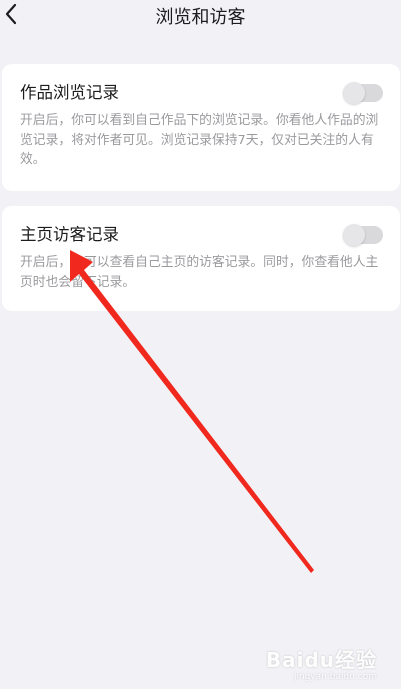  What do you see at coordinates (69, 234) in the screenshot?
I see `setting-title-homepage-visitors: 主页访客记录` at bounding box center [69, 234].